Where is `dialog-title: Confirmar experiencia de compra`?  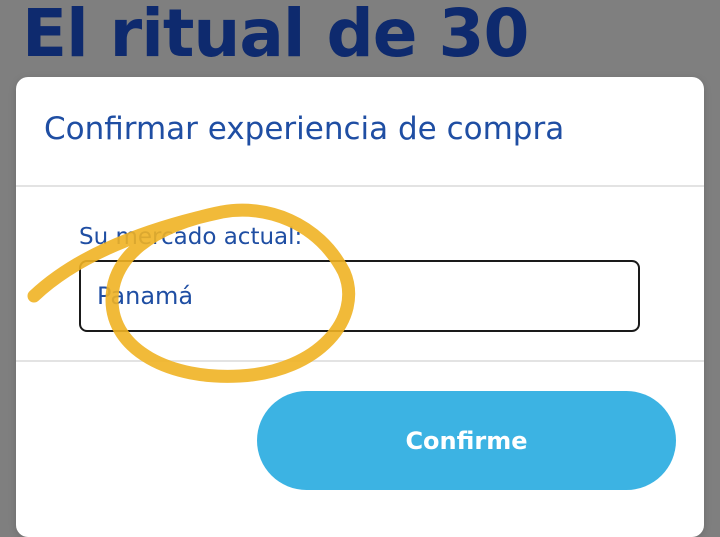
dialog-title: Confirmar experiencia de compra is located at coordinates (304, 129).